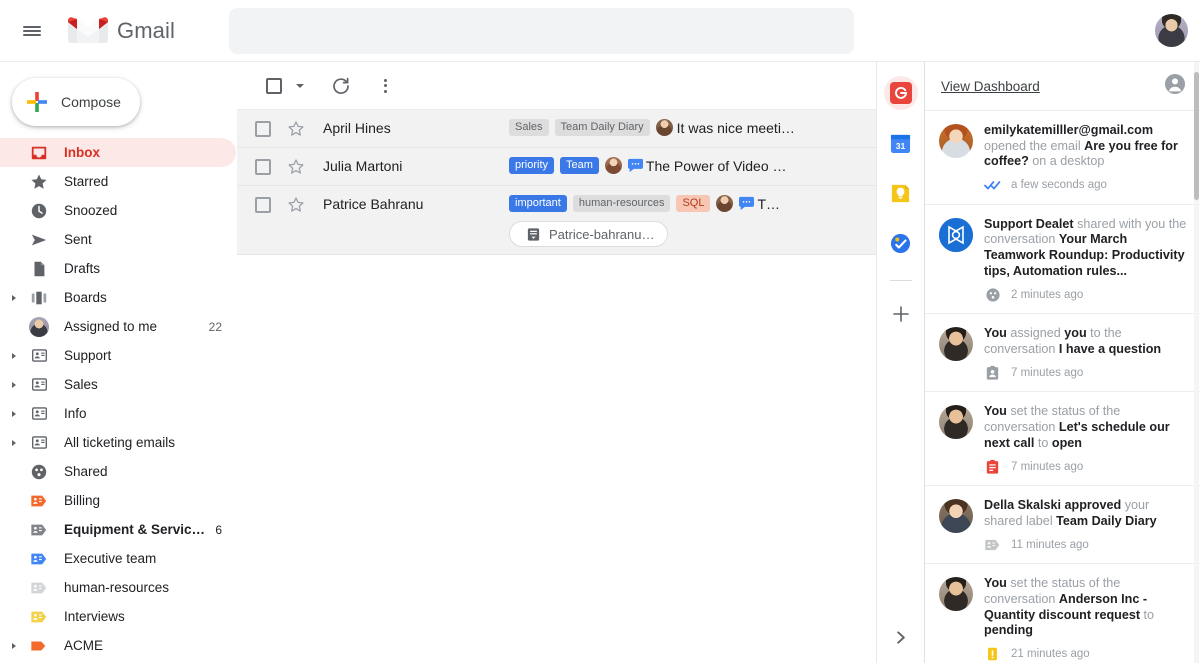 This screenshot has width=1200, height=663. I want to click on shared-label-icon, so click(39, 443).